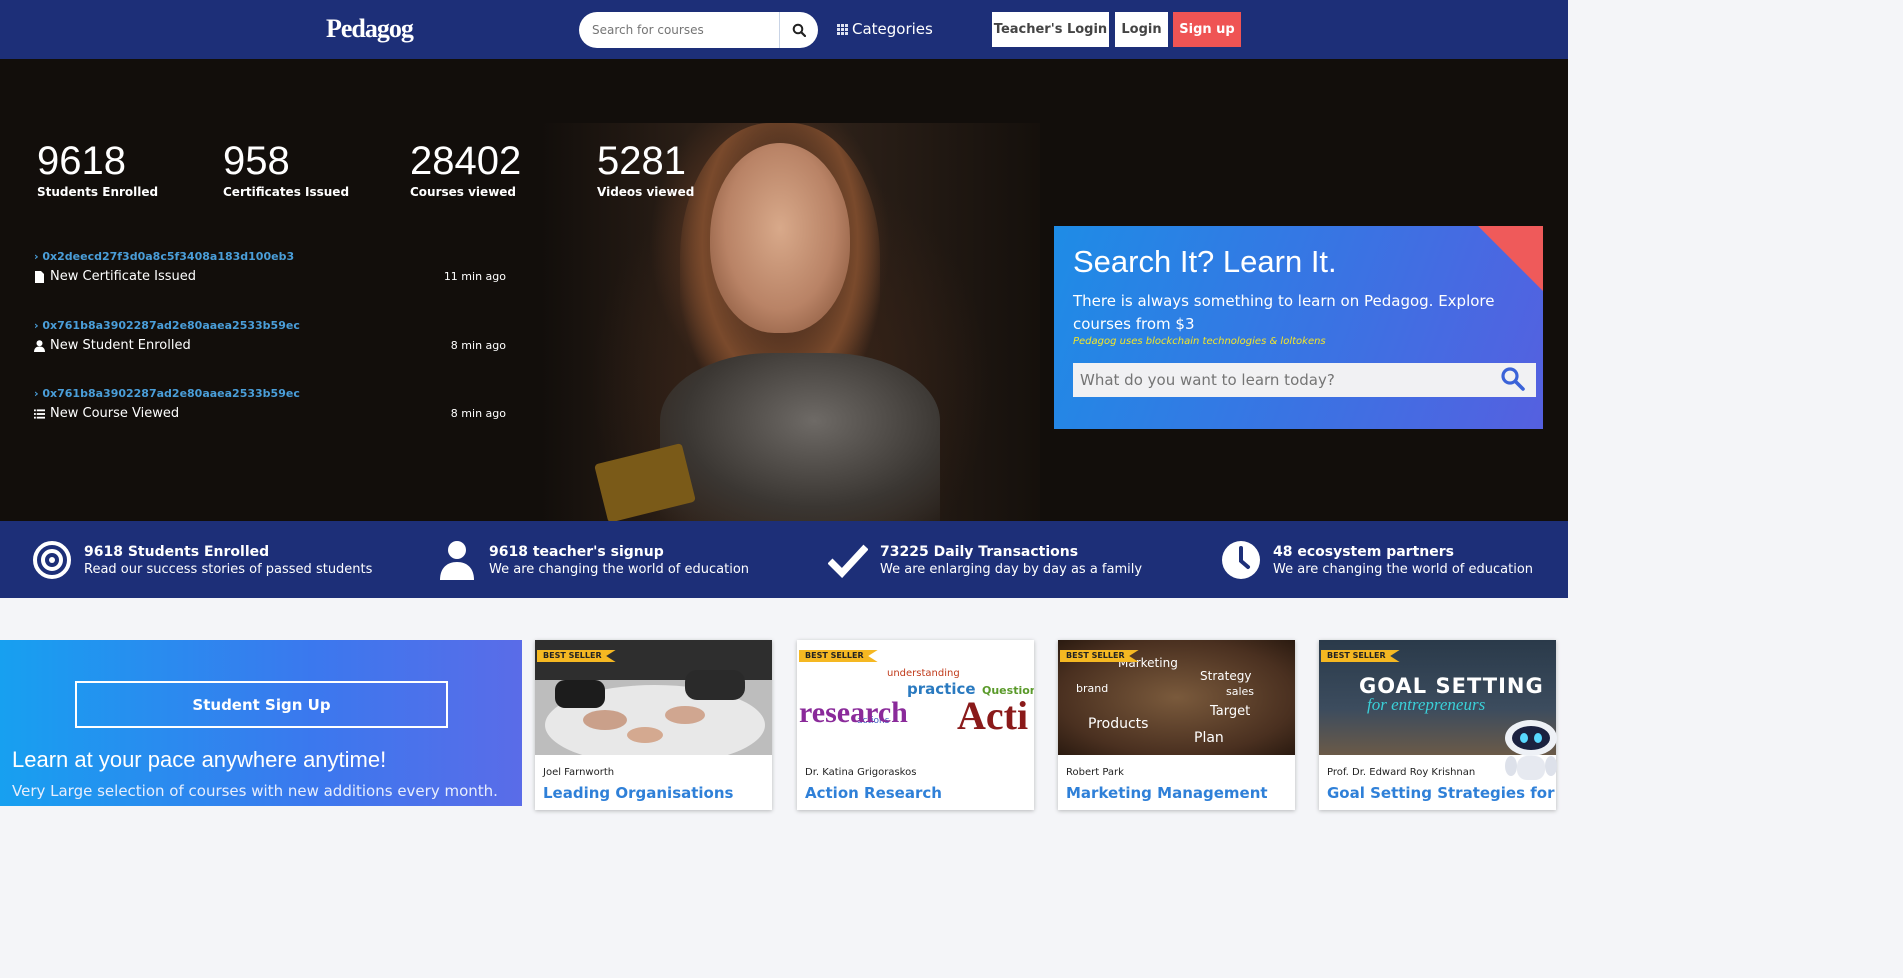 This screenshot has width=1903, height=978. Describe the element at coordinates (579, 772) in the screenshot. I see `course-author: Joel Farnworth` at that location.